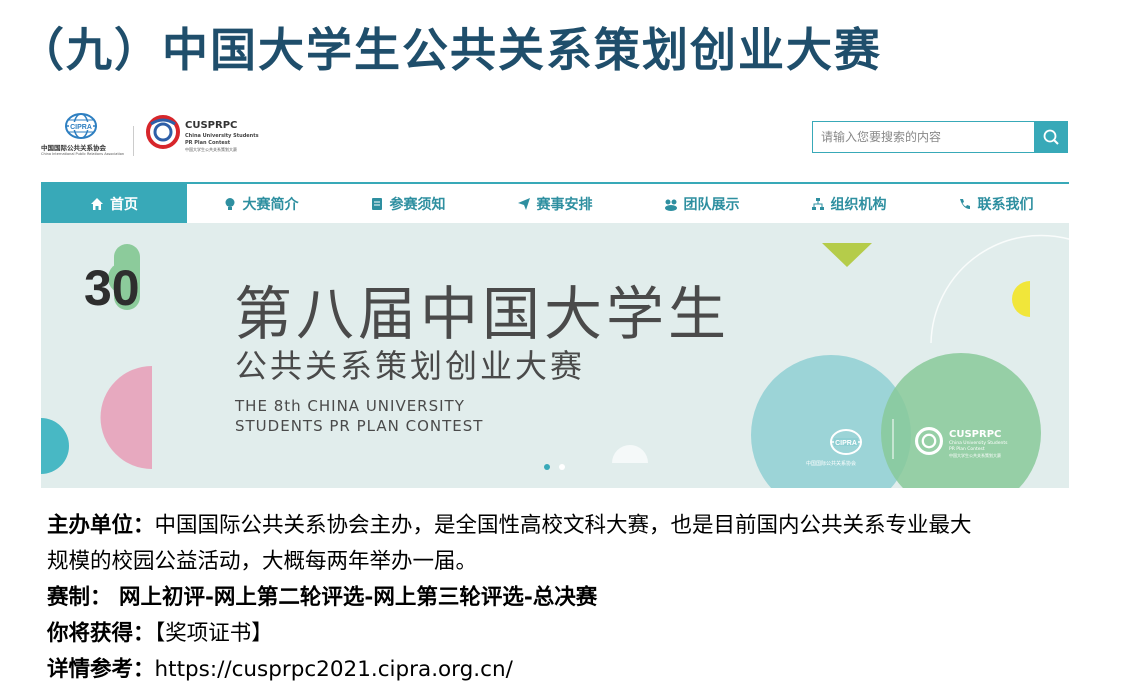 The height and width of the screenshot is (688, 1146). What do you see at coordinates (964, 203) in the screenshot?
I see `phone-icon` at bounding box center [964, 203].